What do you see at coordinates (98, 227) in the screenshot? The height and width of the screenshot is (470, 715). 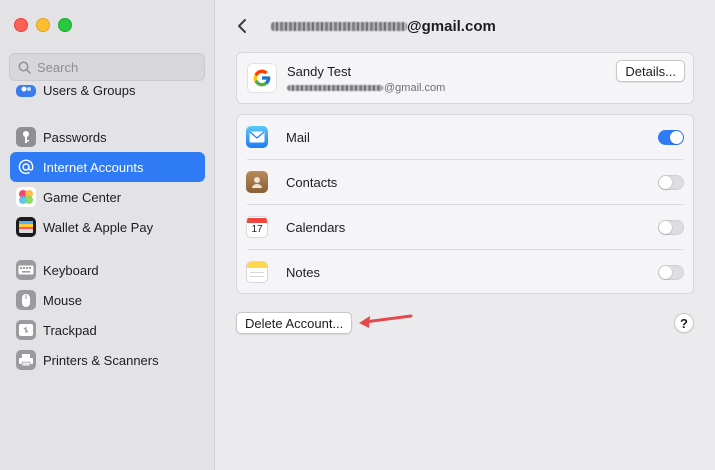 I see `sidebar-item-label: Wallet & Apple Pay` at bounding box center [98, 227].